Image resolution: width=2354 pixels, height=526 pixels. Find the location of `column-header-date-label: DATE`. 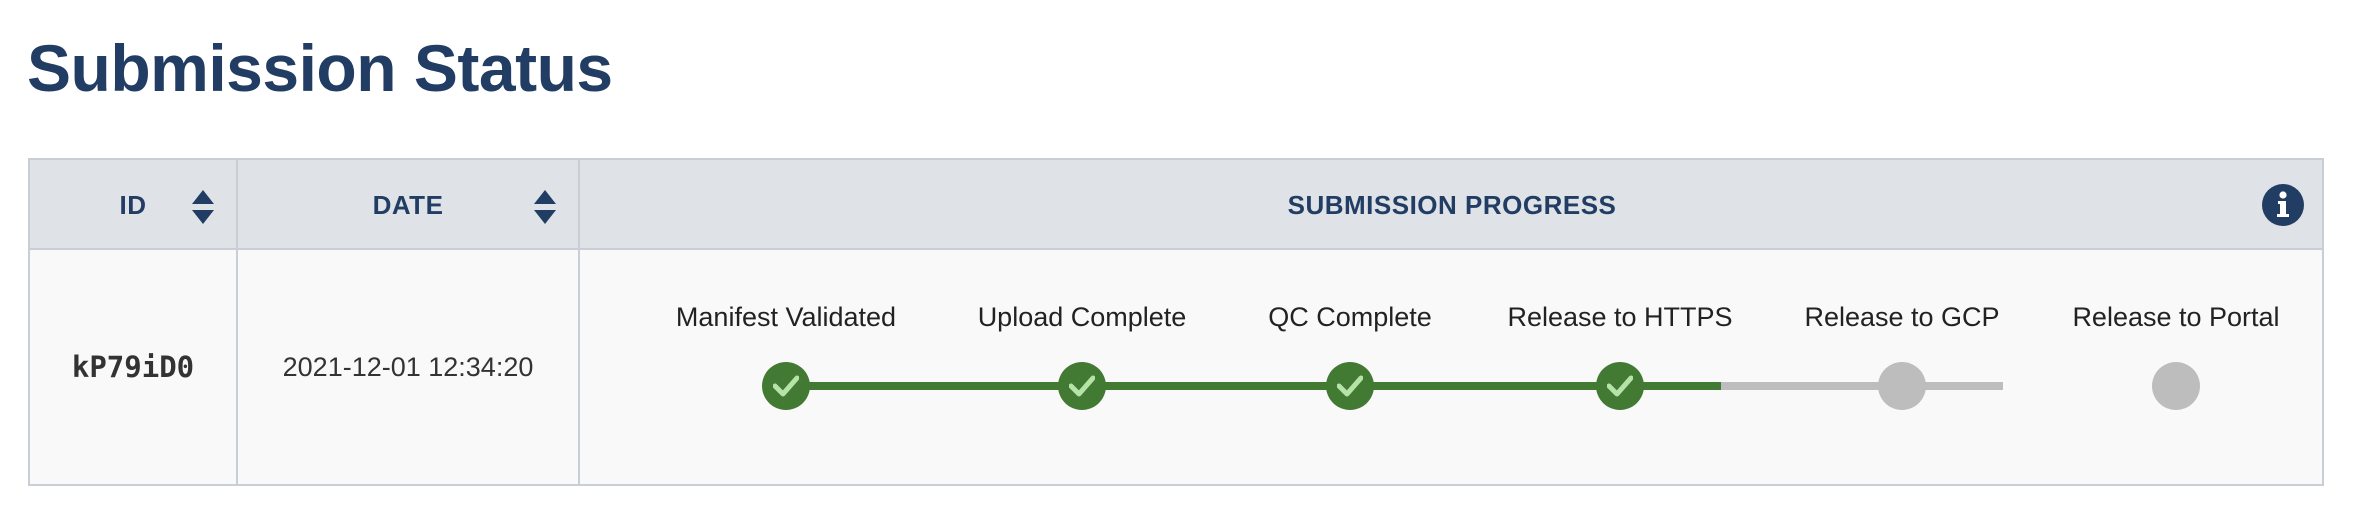

column-header-date-label: DATE is located at coordinates (408, 204).